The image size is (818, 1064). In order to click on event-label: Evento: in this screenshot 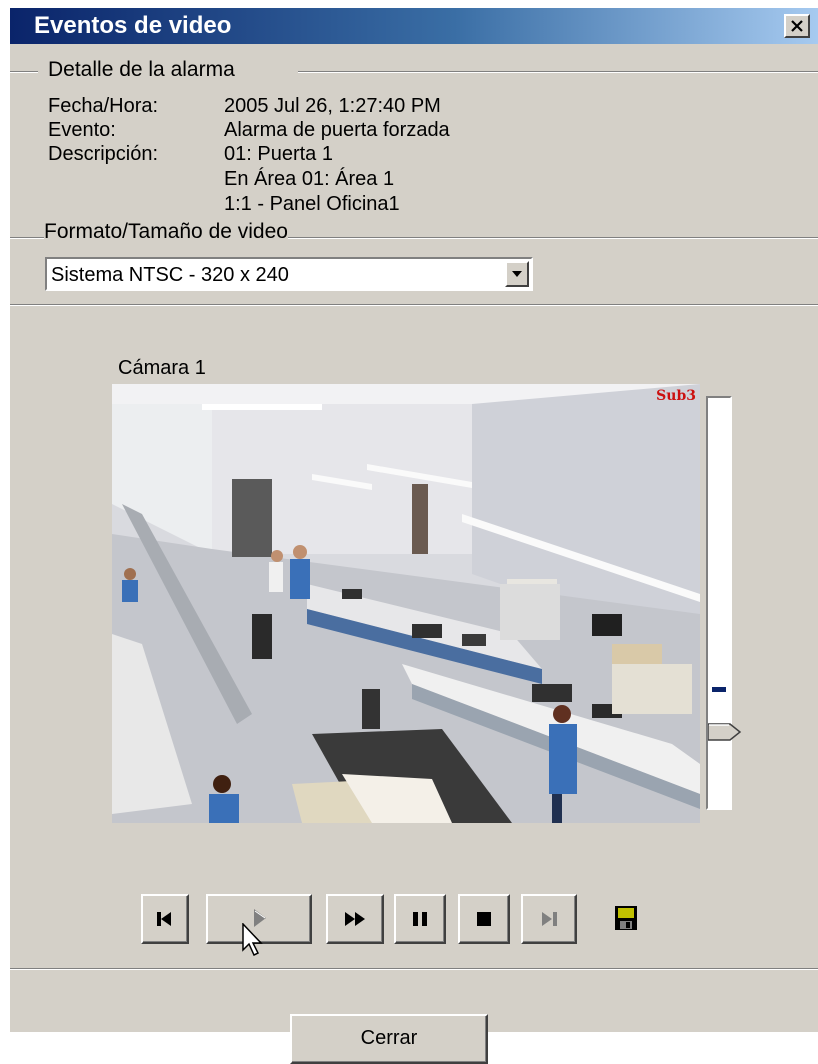, I will do `click(82, 130)`.